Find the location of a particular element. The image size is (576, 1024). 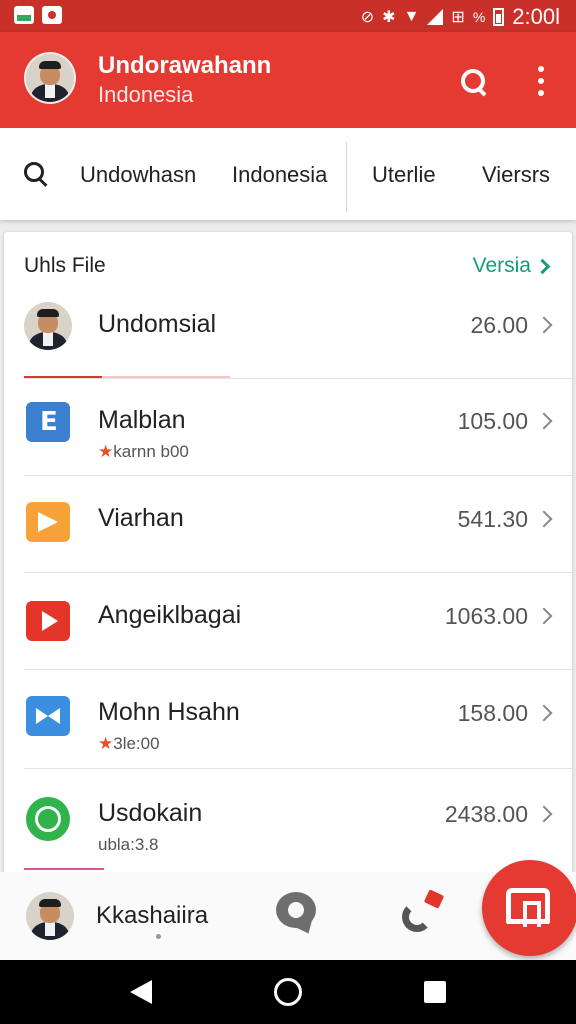

item-subtitle: ★3le:00 is located at coordinates (129, 743).